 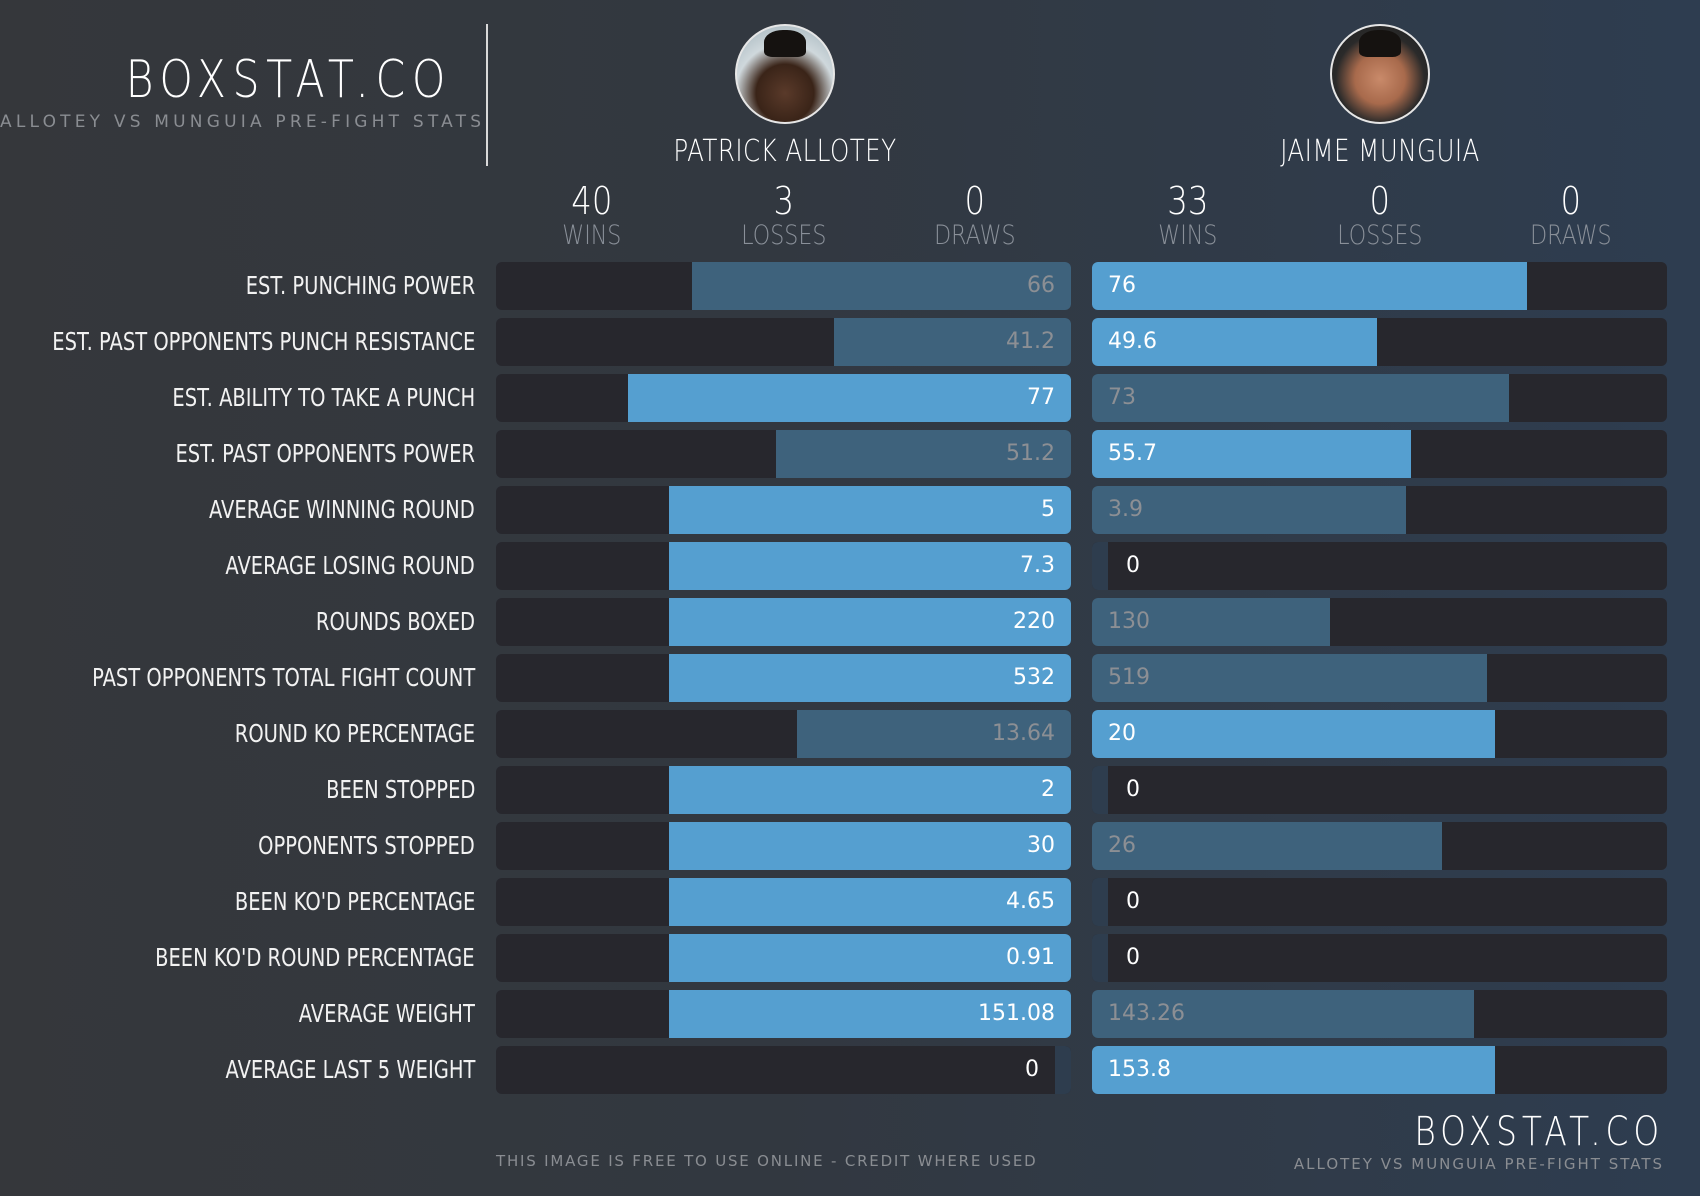 What do you see at coordinates (850, 1014) in the screenshot?
I see `stat-row: AVERAGE WEIGHT 151.08 143.26` at bounding box center [850, 1014].